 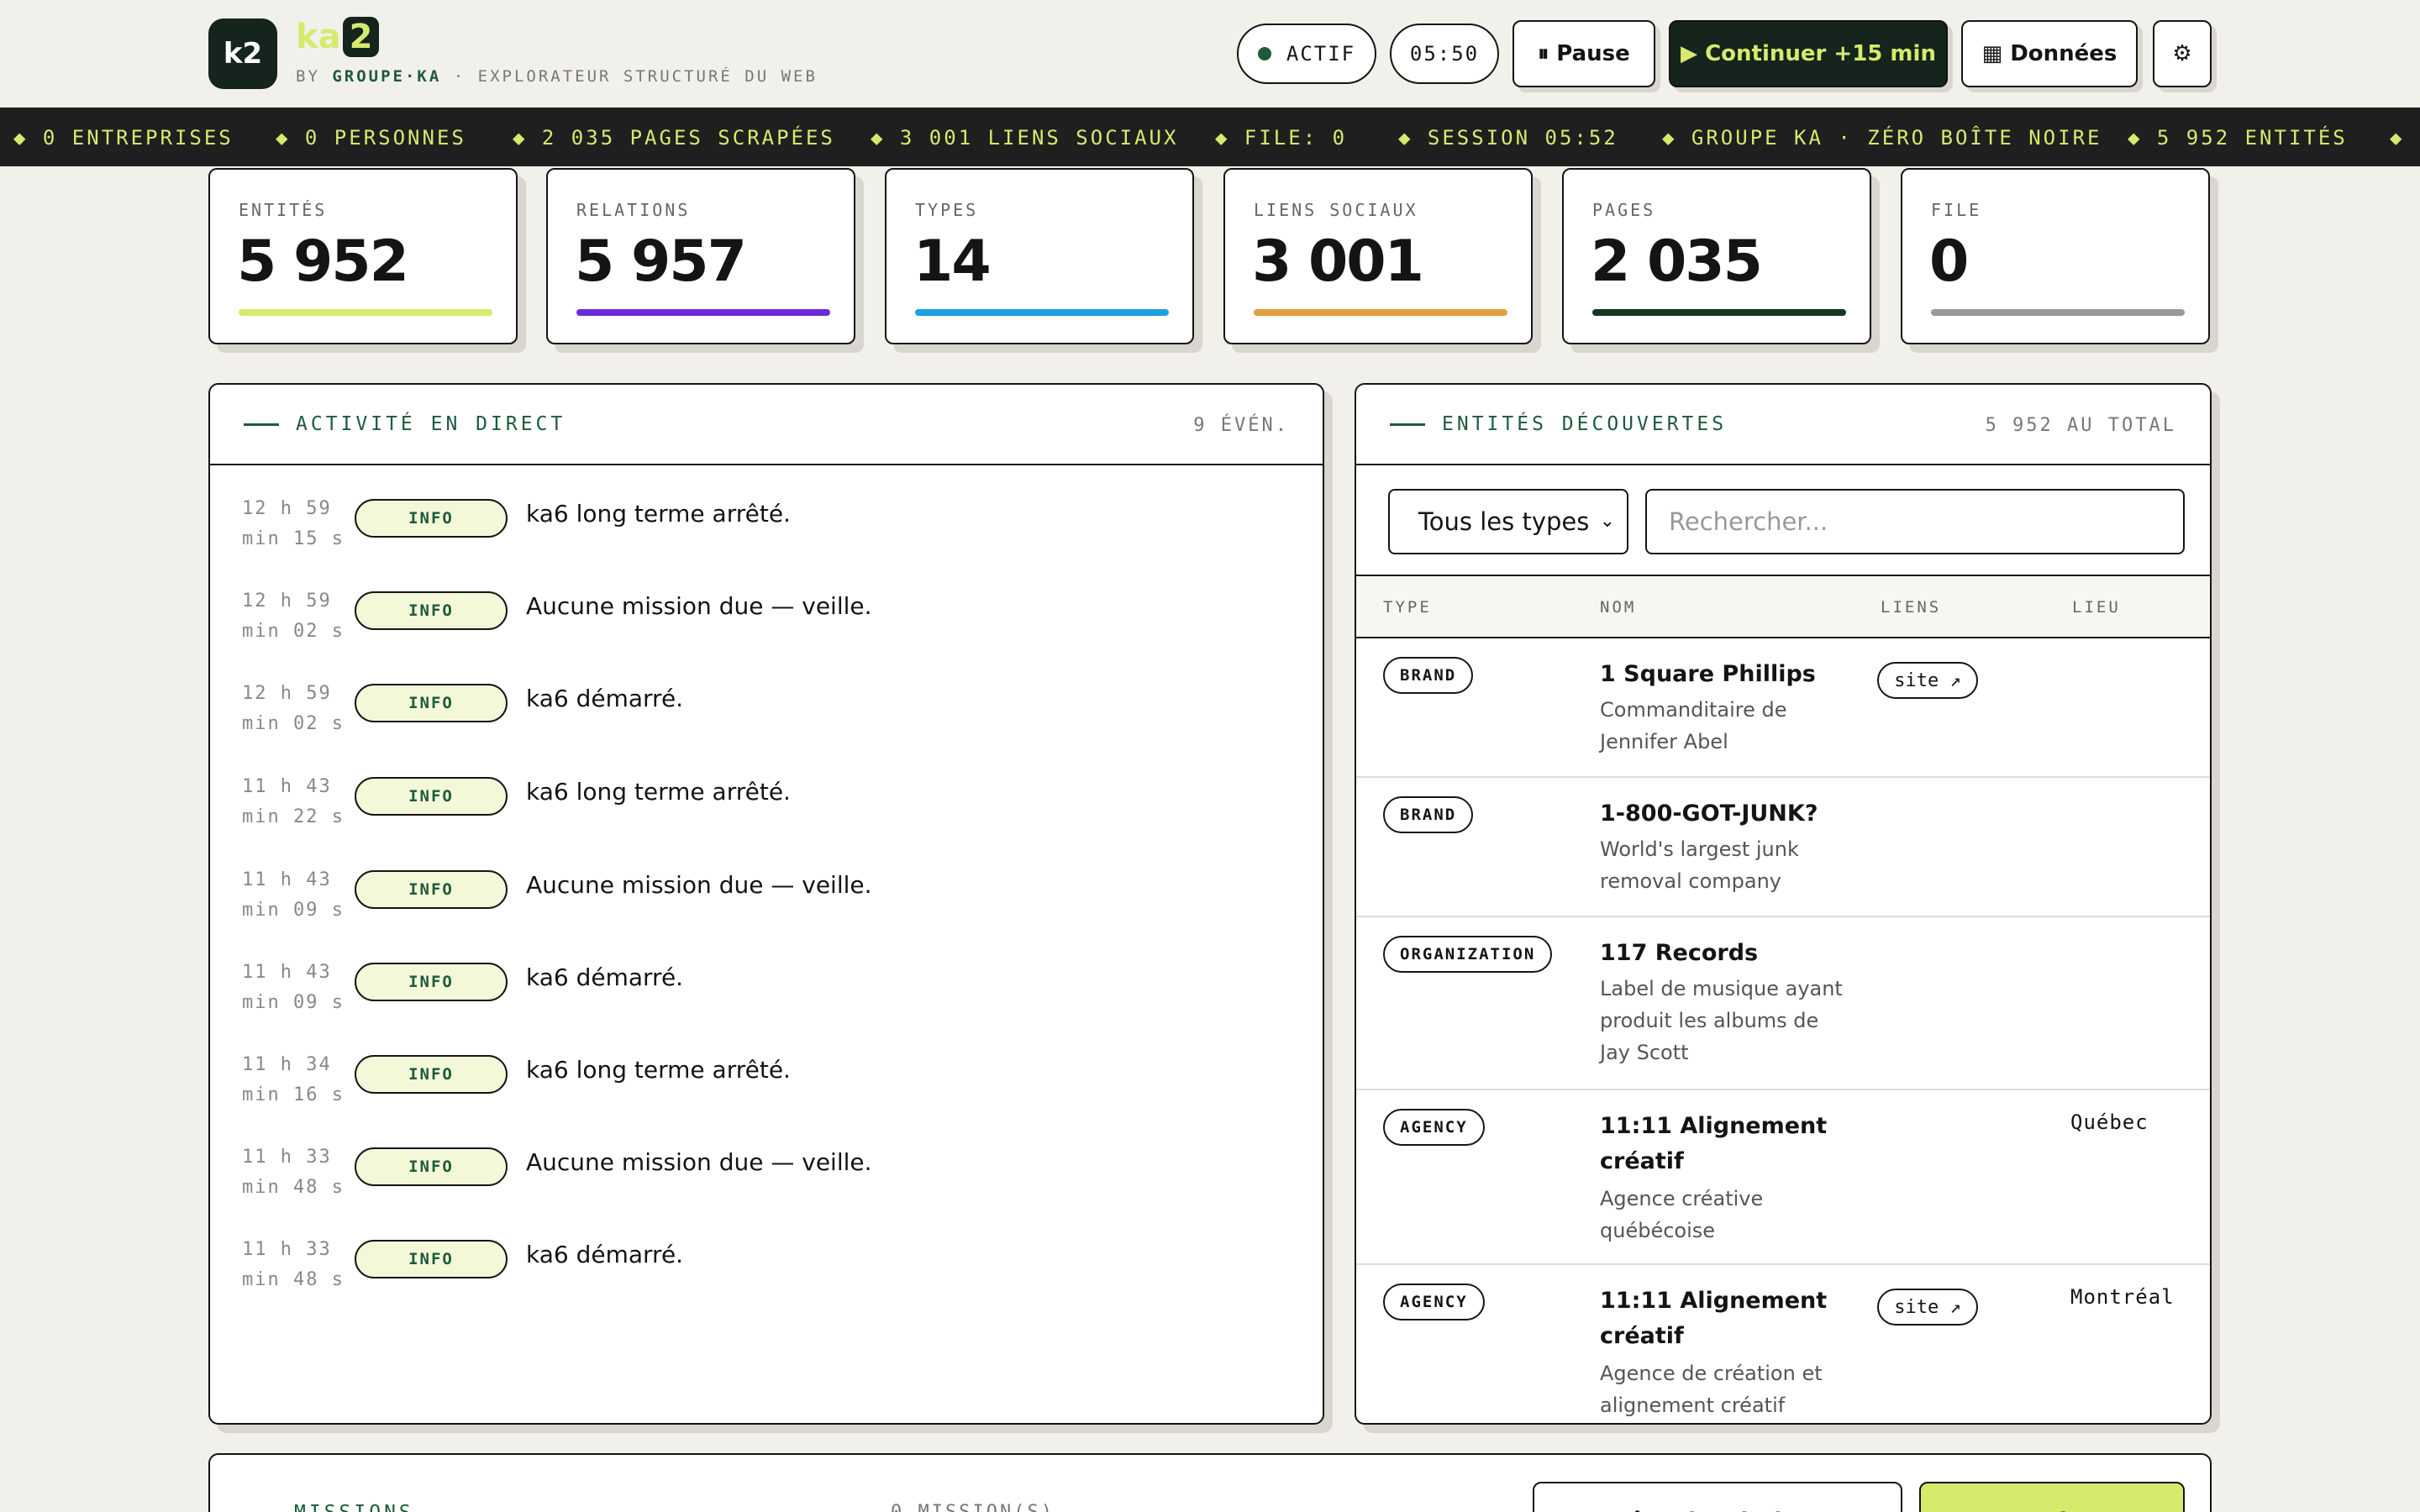 I want to click on settings-gear-icon: ⚙, so click(x=2182, y=53).